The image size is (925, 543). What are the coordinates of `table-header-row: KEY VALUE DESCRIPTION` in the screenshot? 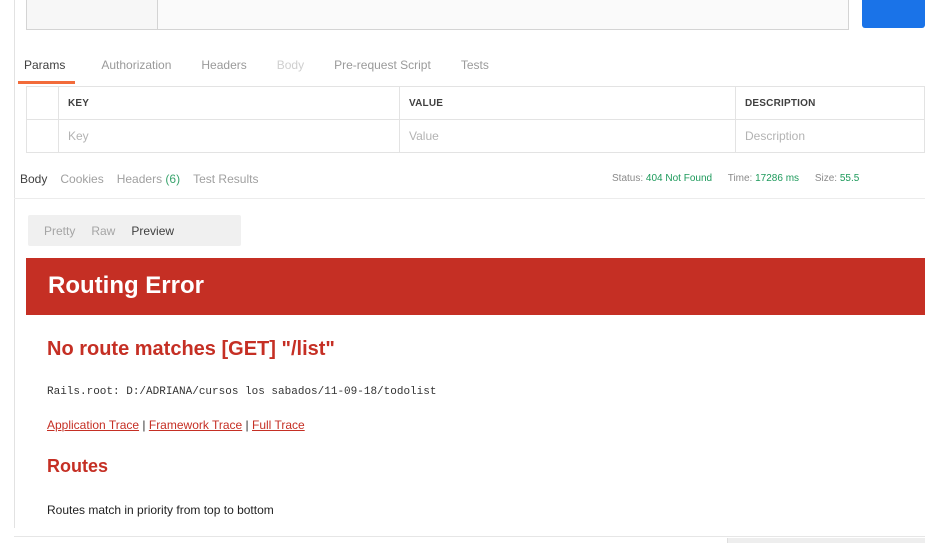 It's located at (475, 103).